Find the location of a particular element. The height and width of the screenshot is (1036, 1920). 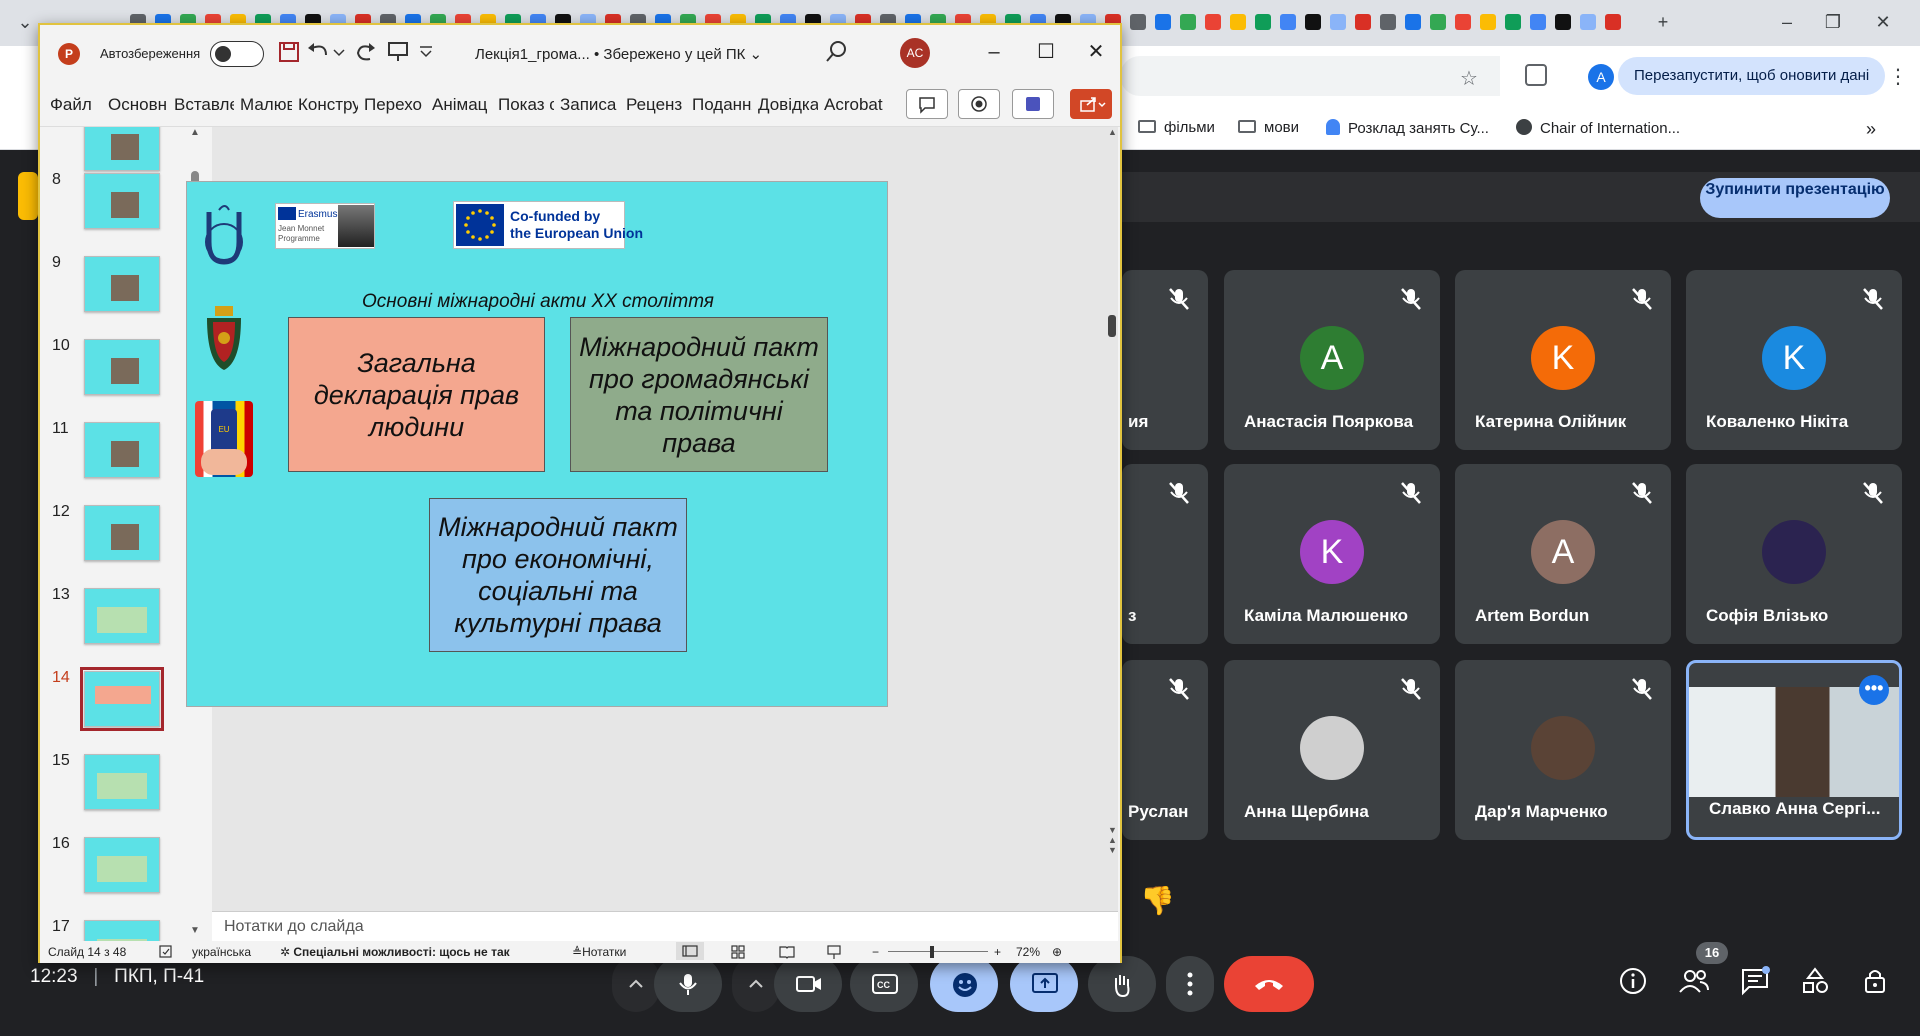

ribbon-tab: Файл is located at coordinates (73, 105).